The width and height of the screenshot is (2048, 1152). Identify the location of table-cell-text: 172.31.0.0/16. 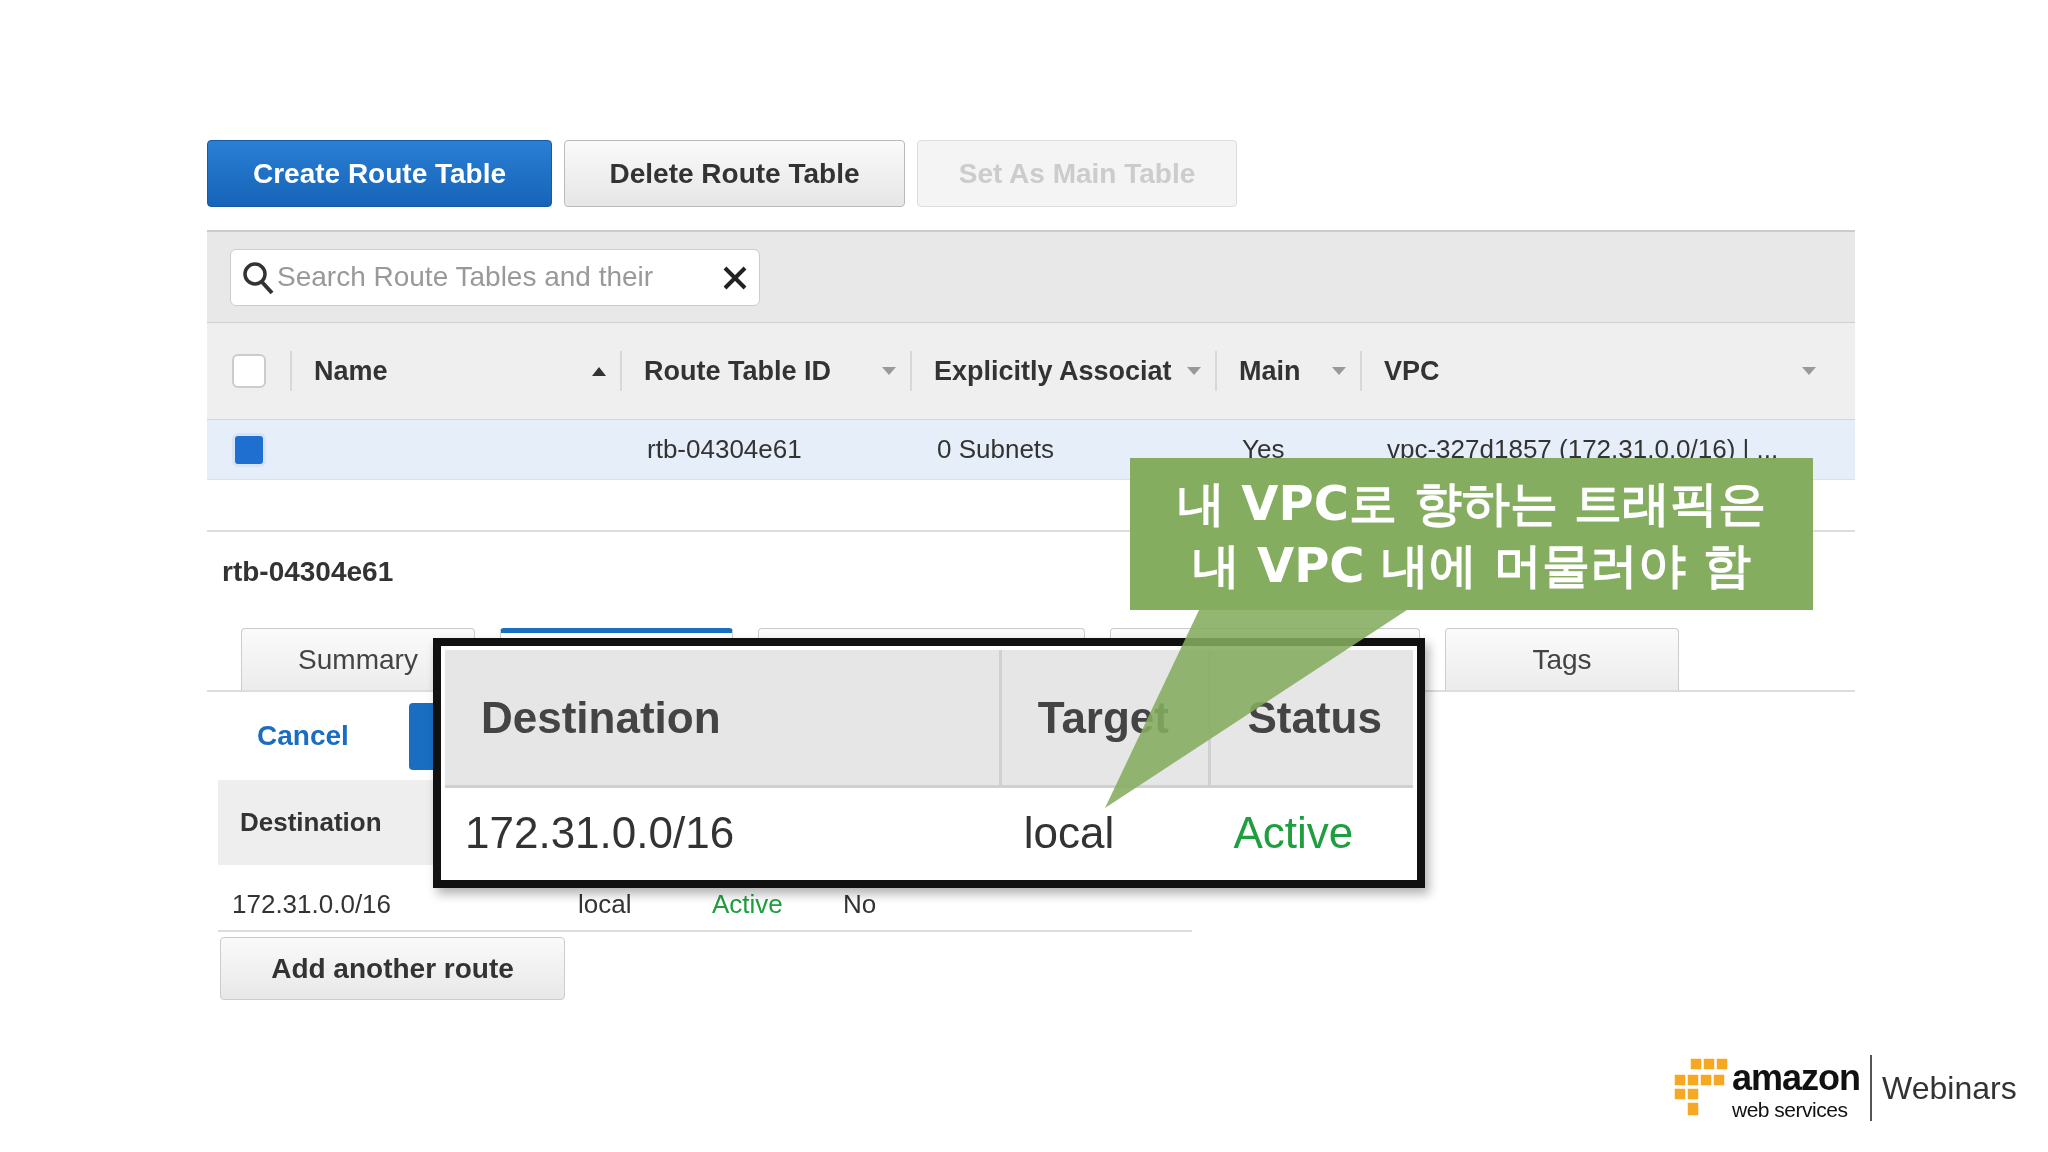
(600, 833).